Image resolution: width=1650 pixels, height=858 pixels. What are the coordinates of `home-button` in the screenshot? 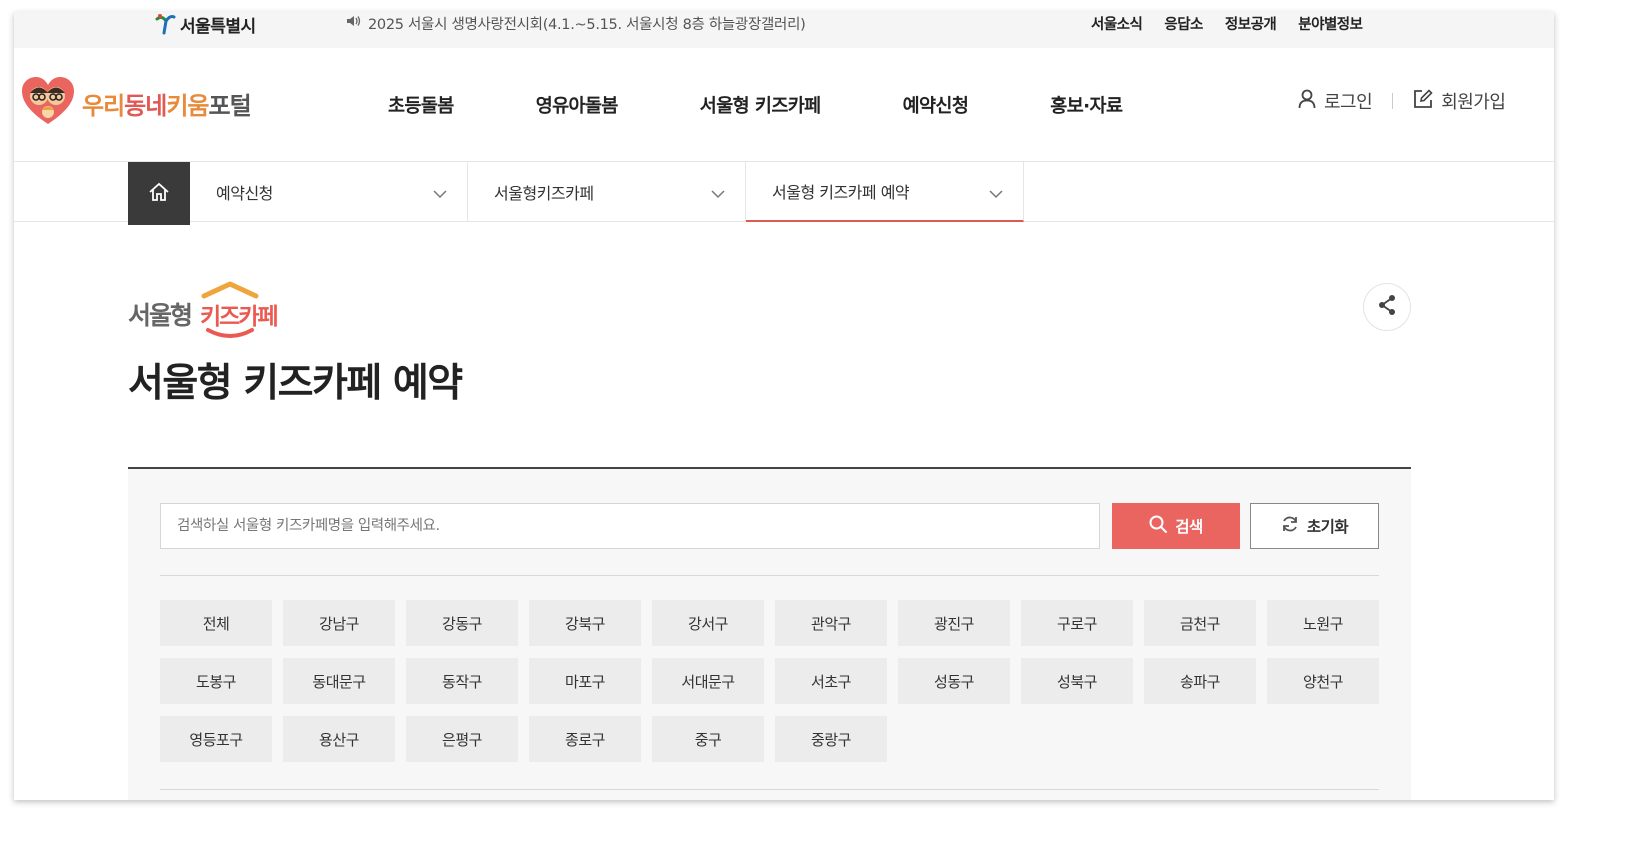 It's located at (159, 193).